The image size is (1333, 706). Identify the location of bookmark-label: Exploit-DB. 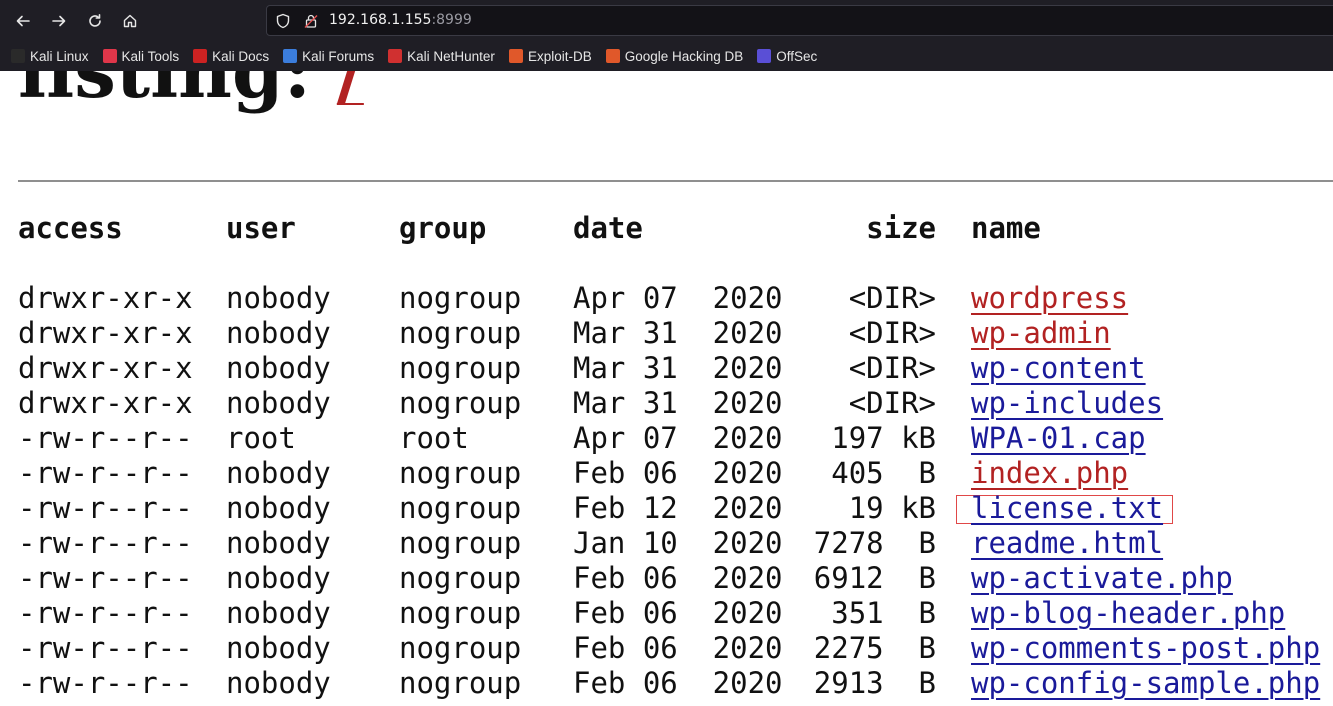
(559, 56).